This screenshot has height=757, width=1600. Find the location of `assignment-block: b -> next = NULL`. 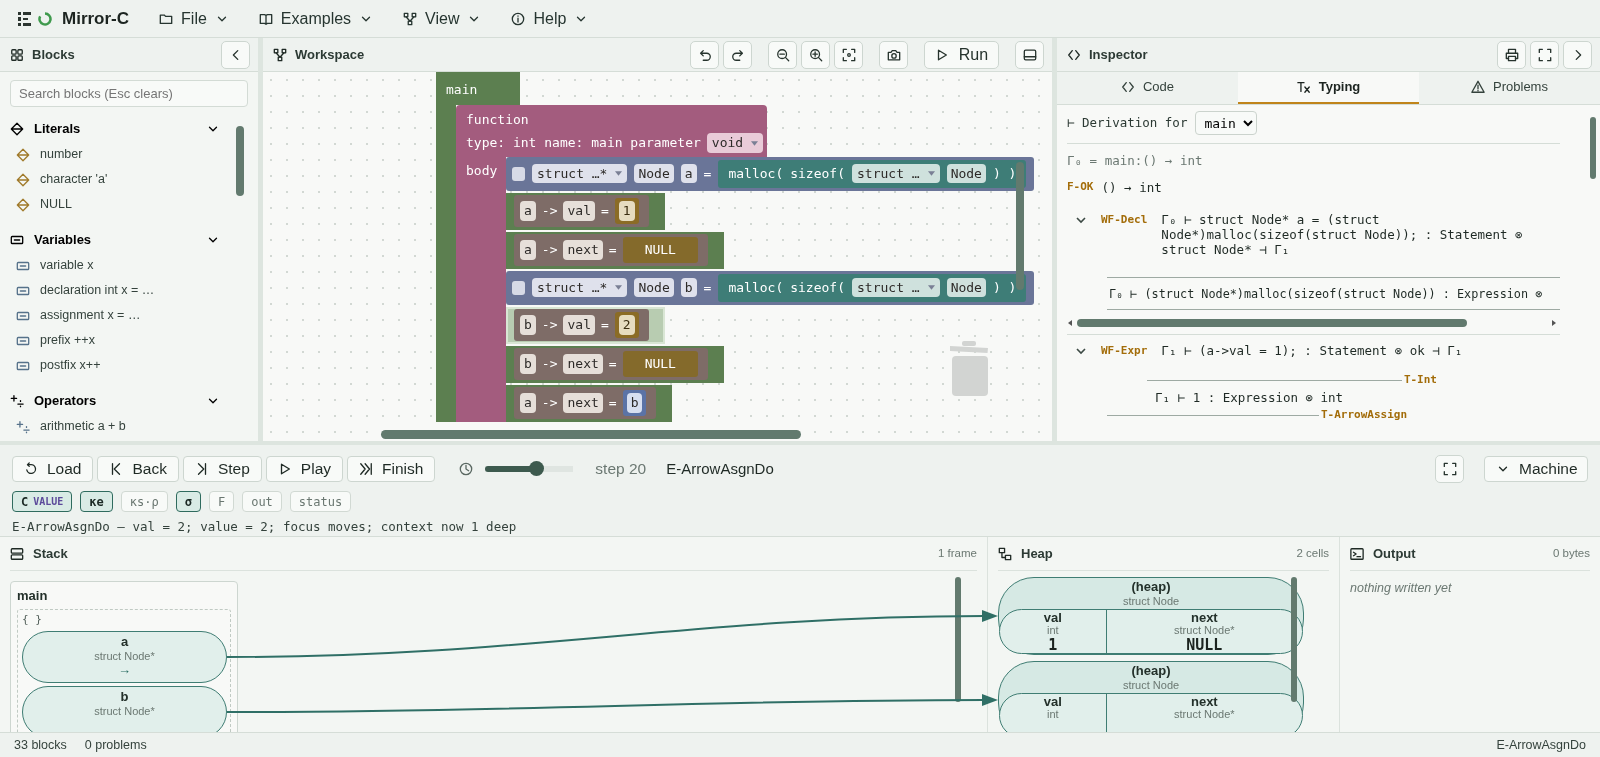

assignment-block: b -> next = NULL is located at coordinates (611, 364).